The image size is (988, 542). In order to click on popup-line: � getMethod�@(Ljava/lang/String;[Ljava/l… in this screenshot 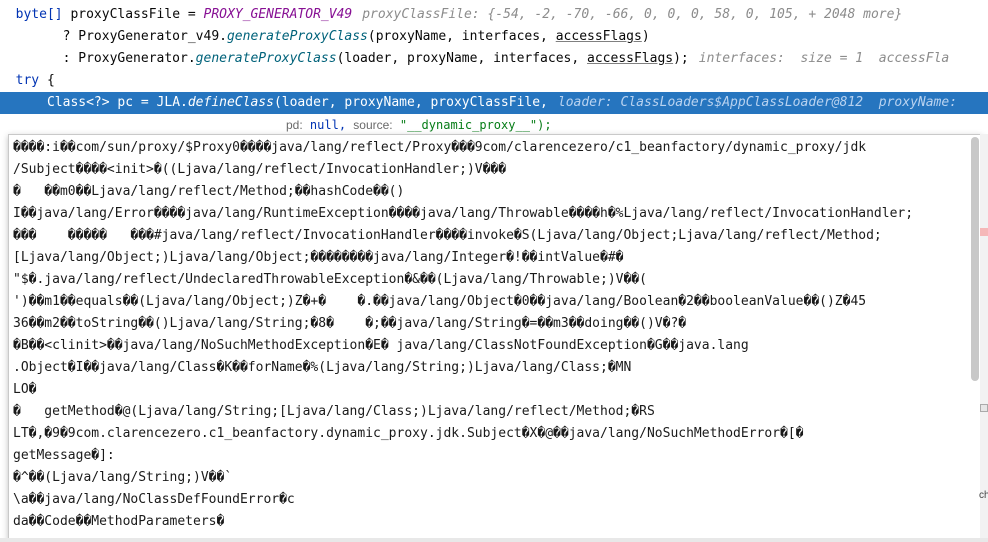, I will do `click(334, 411)`.